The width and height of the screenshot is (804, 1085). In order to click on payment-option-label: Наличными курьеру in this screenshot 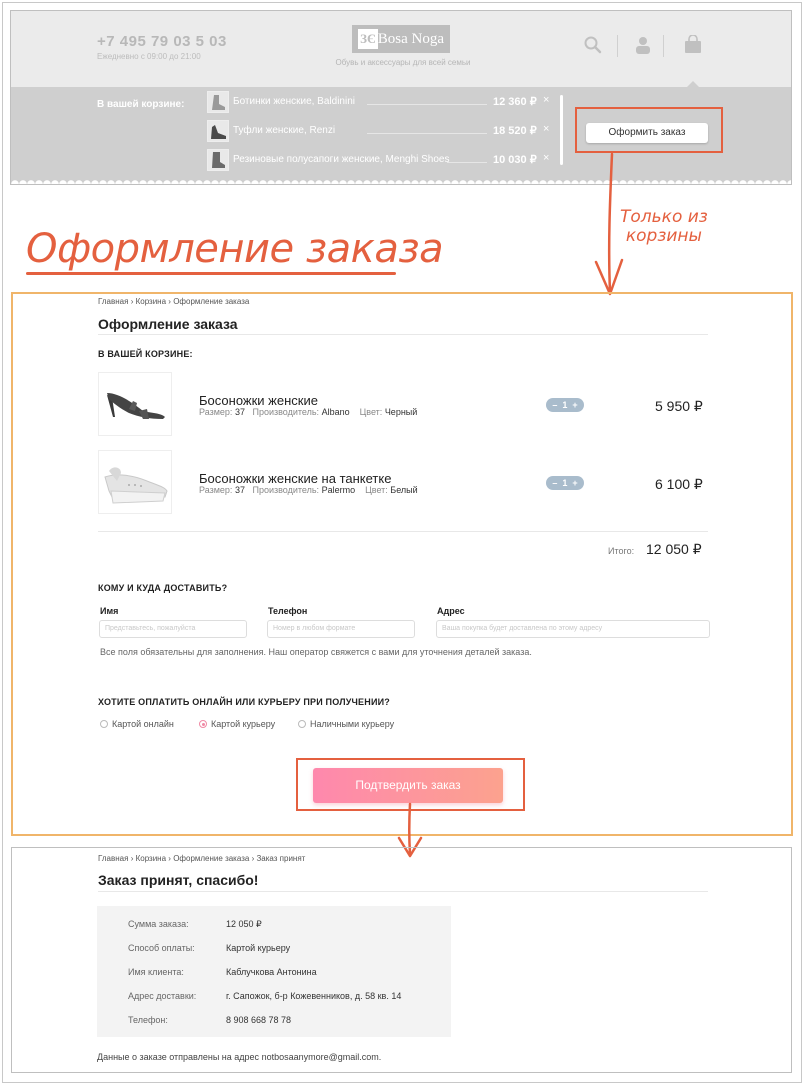, I will do `click(352, 724)`.